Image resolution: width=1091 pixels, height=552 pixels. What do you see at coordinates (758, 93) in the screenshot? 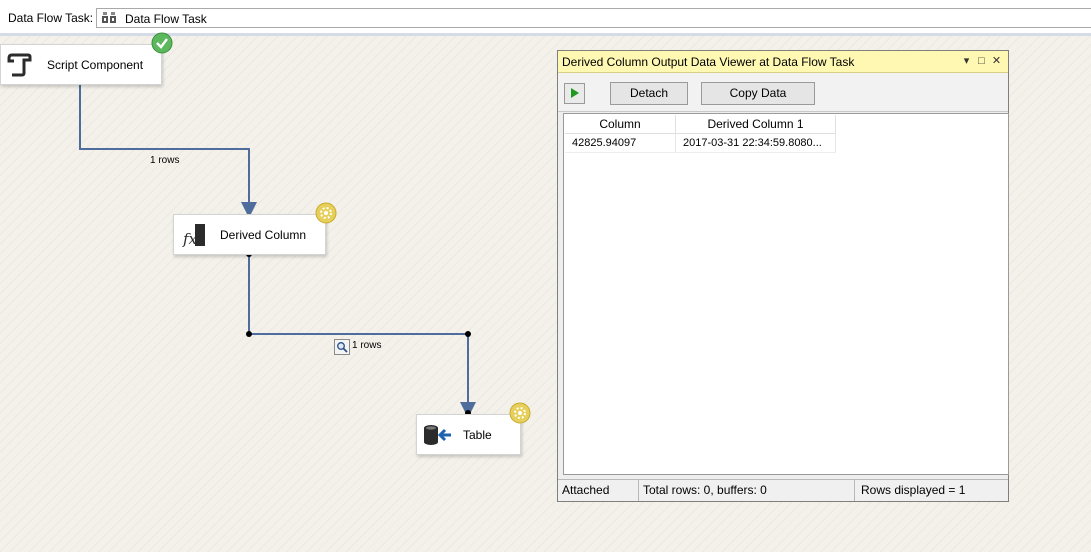
I see `copy-data-button: Copy Data` at bounding box center [758, 93].